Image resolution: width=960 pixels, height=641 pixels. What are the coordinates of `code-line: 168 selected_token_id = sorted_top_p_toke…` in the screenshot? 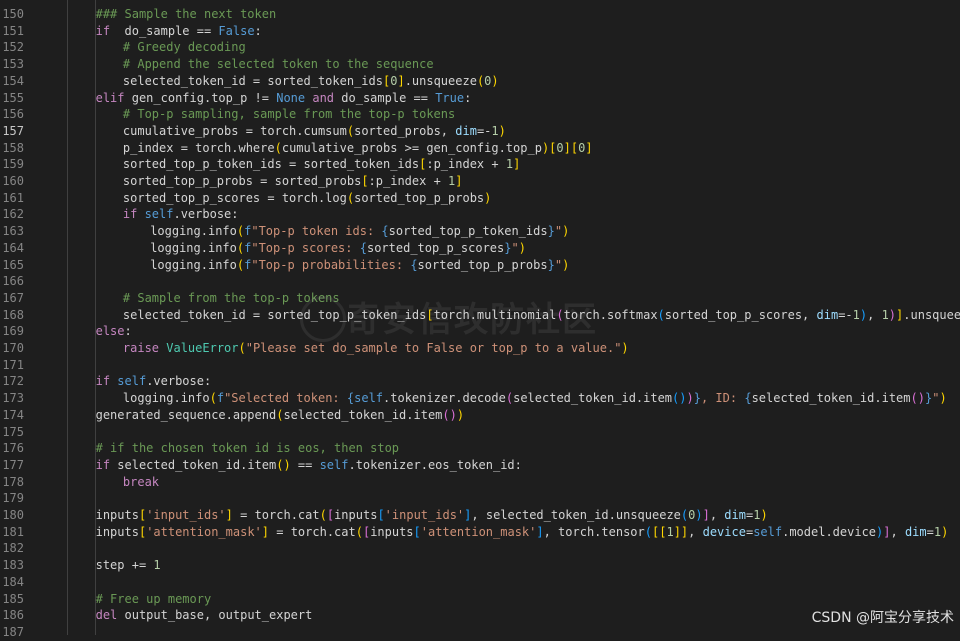 It's located at (480, 315).